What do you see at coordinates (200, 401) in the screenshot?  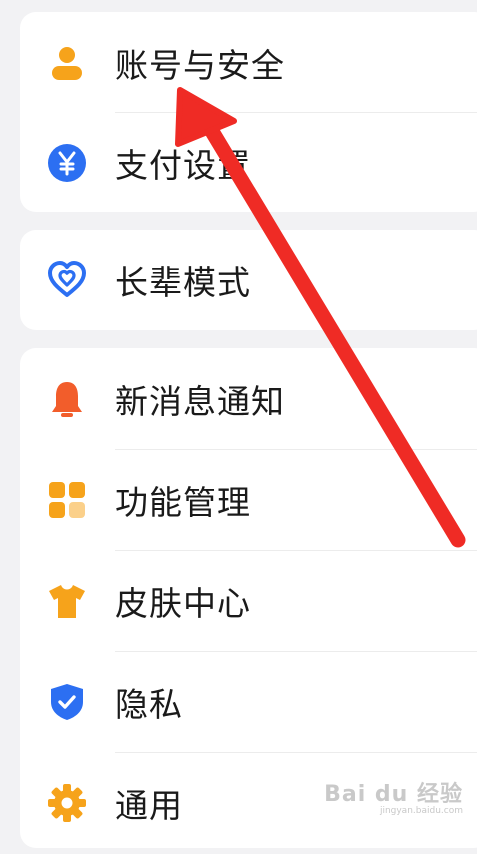 I see `settings-item-label: 新消息通知` at bounding box center [200, 401].